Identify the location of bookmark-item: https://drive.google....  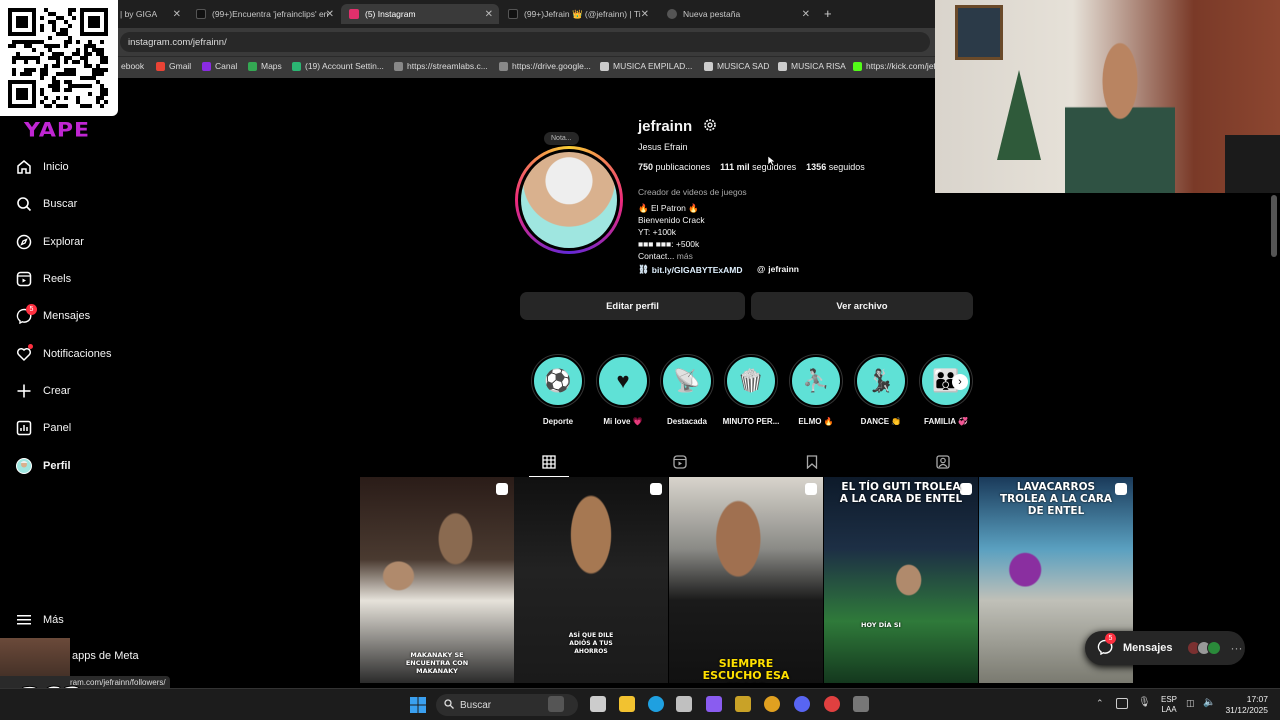
(545, 66).